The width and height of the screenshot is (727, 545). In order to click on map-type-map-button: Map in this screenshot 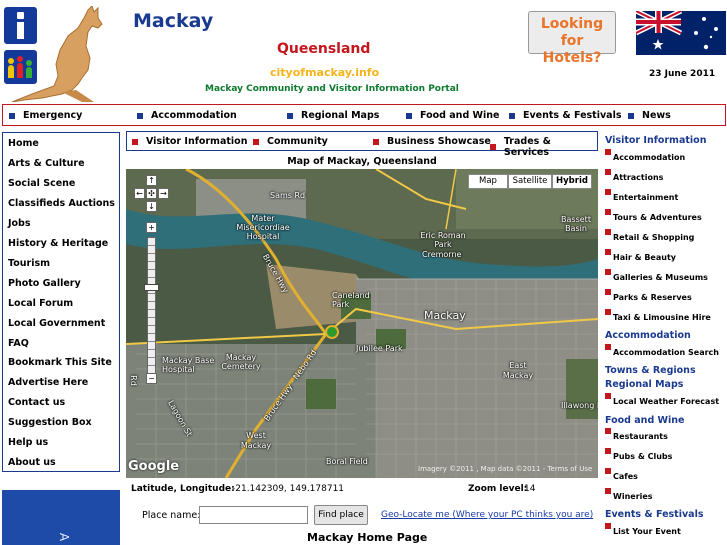, I will do `click(488, 181)`.